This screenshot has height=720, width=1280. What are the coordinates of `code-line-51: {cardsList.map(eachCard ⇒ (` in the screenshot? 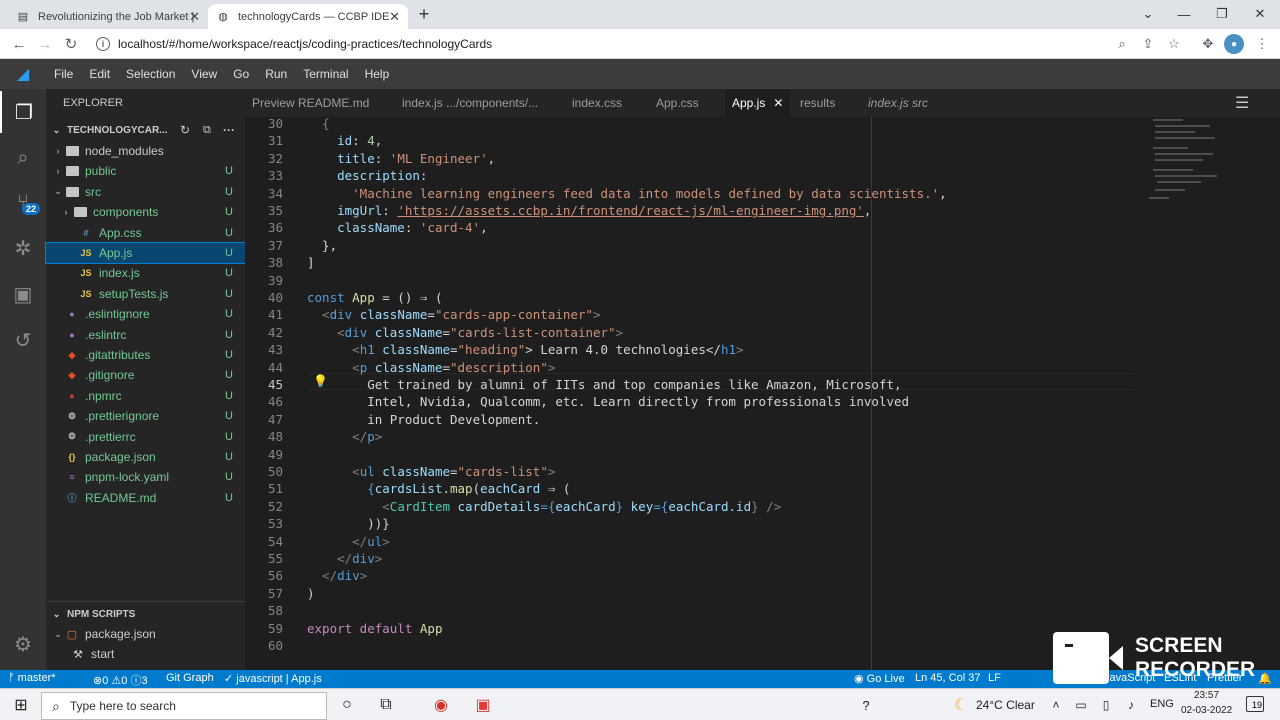 It's located at (439, 489).